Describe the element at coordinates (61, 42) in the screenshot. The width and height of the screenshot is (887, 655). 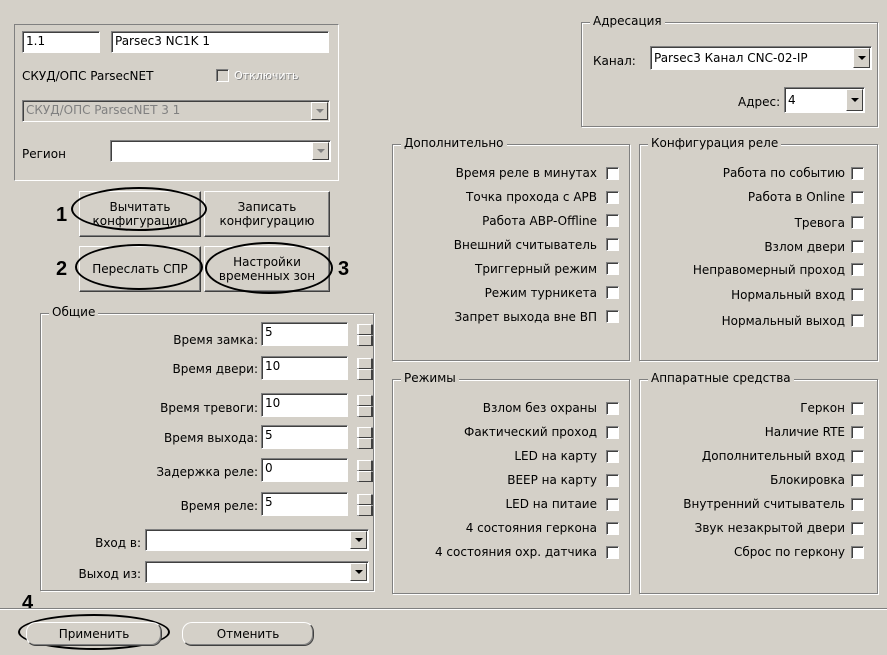
I see `device-number-field: 1.1` at that location.